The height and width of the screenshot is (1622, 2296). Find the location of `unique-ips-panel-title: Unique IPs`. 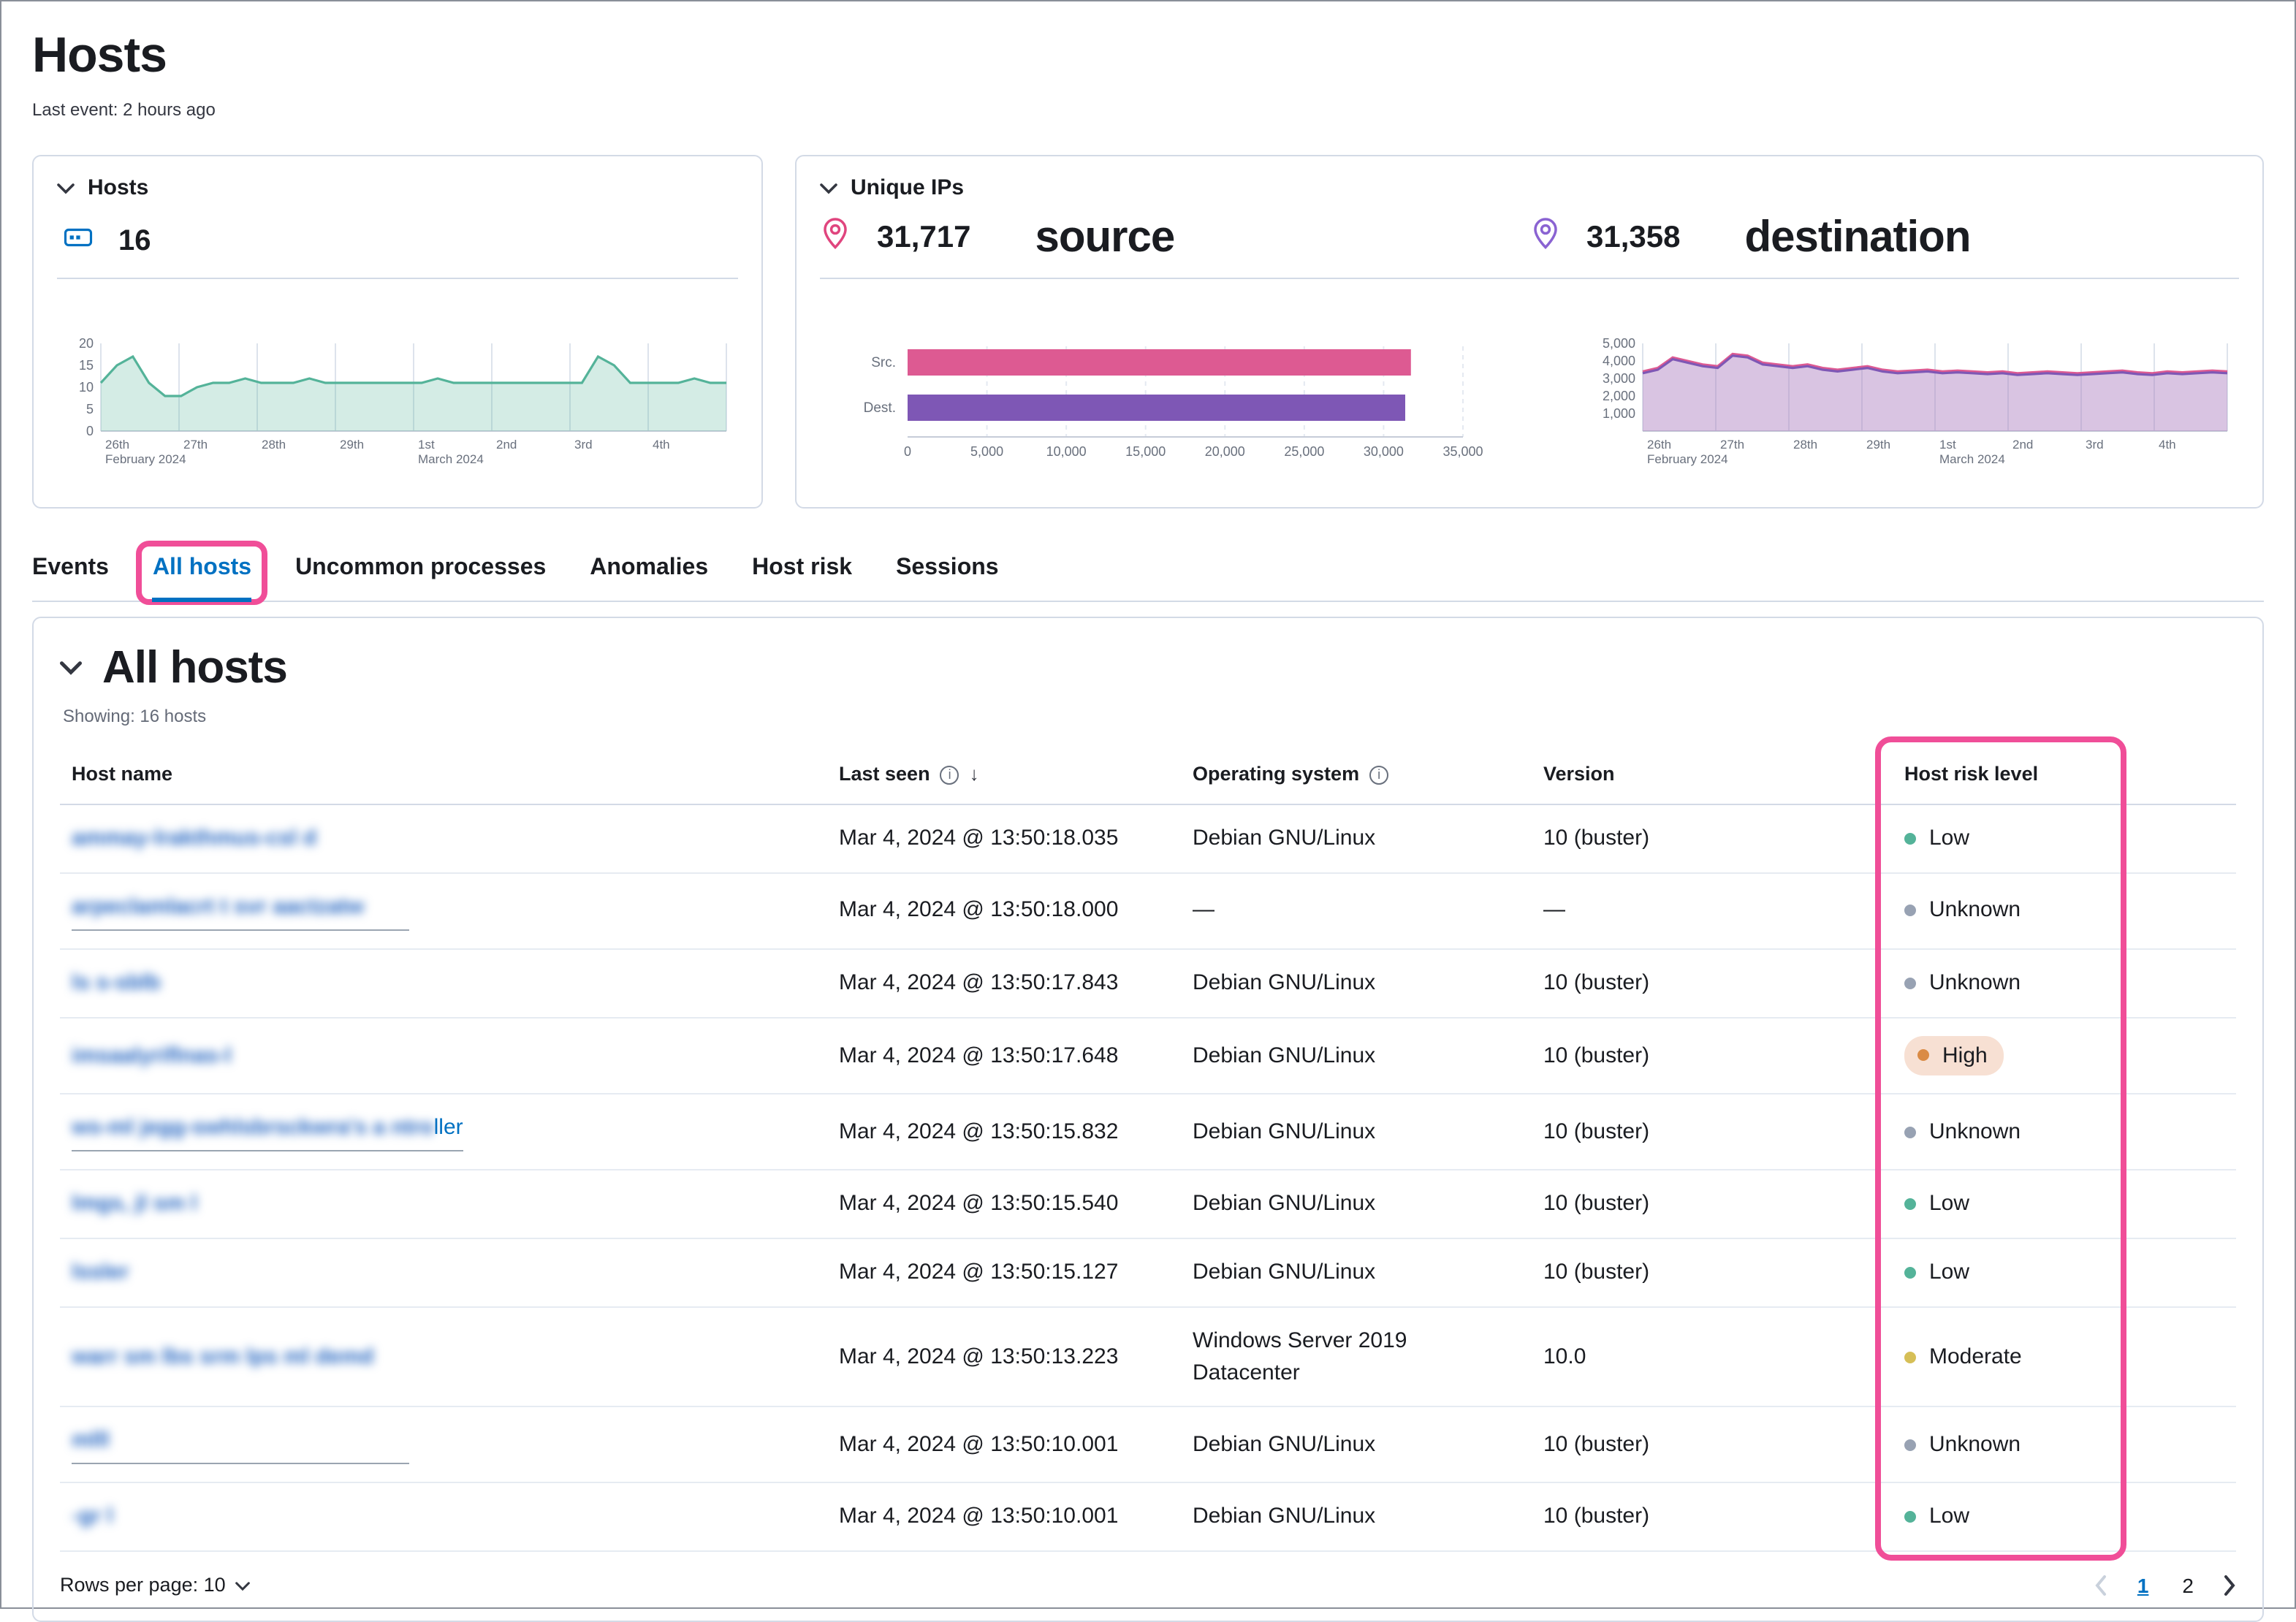

unique-ips-panel-title: Unique IPs is located at coordinates (908, 187).